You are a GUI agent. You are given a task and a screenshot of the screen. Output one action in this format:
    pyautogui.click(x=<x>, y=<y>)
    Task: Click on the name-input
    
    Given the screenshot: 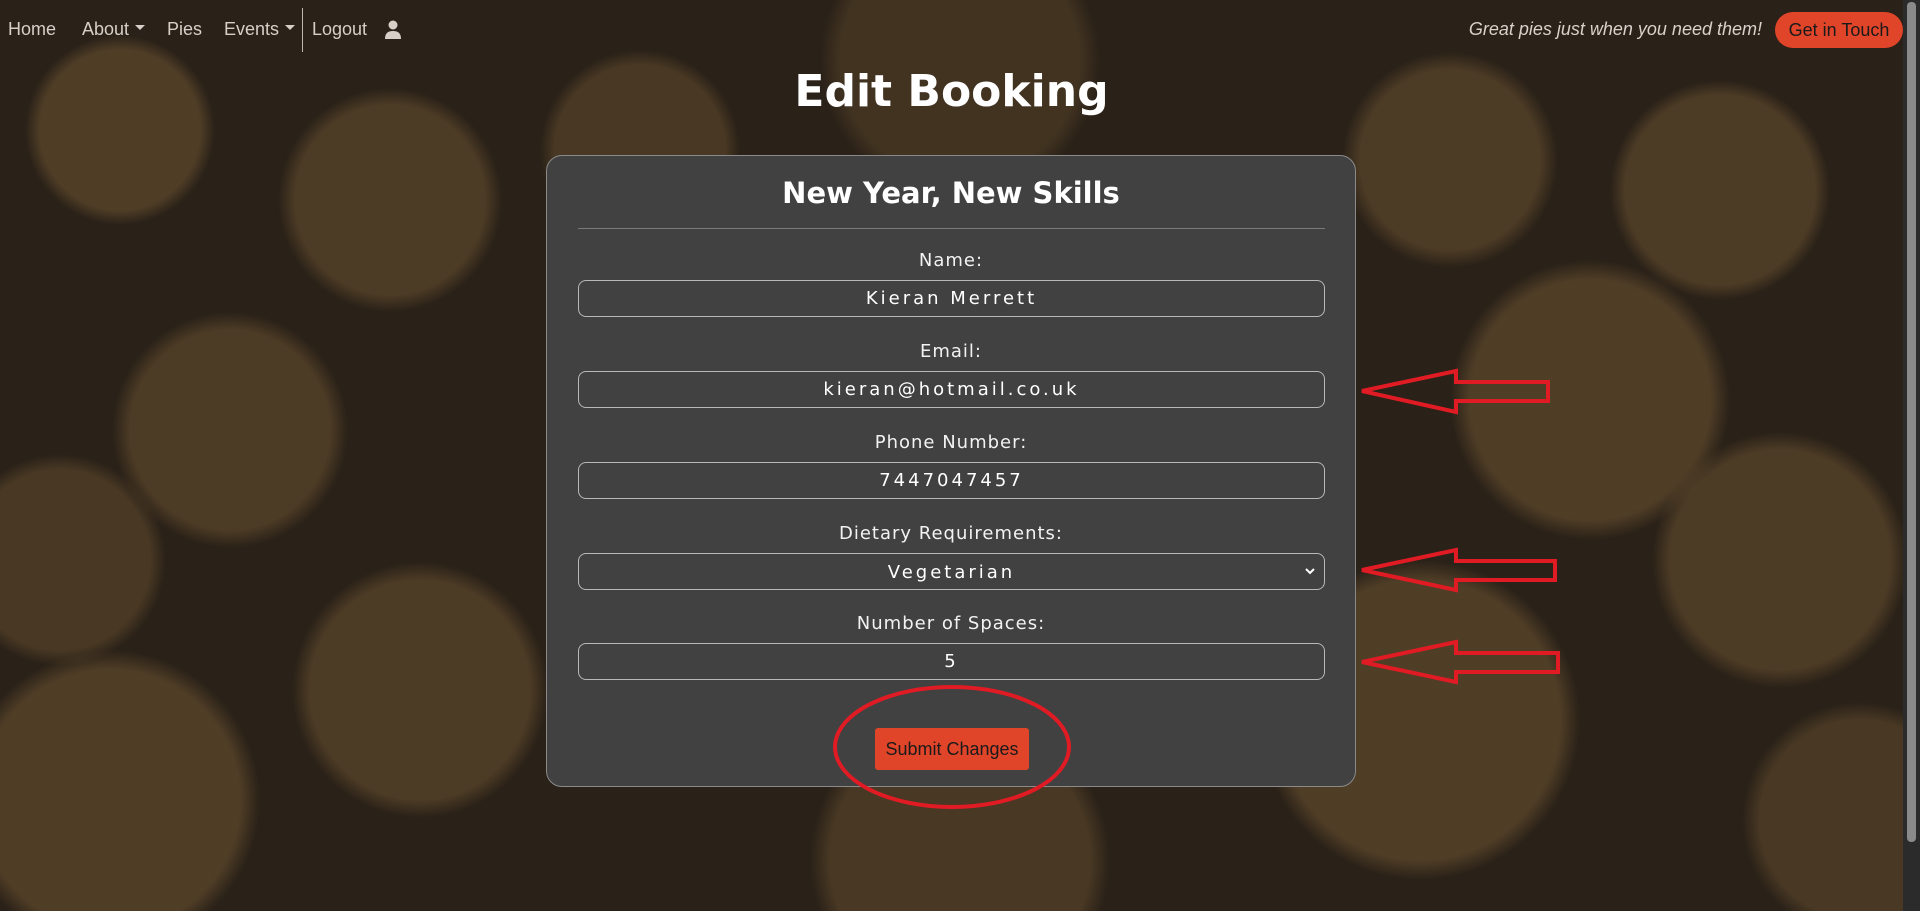 What is the action you would take?
    pyautogui.click(x=951, y=298)
    